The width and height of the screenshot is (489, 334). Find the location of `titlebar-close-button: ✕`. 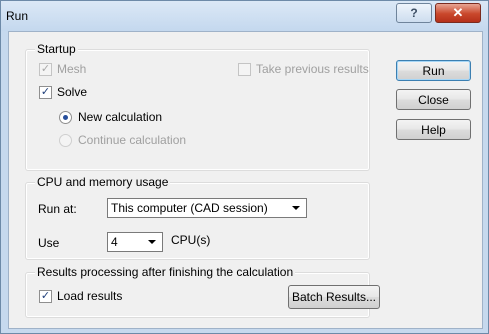

titlebar-close-button: ✕ is located at coordinates (458, 13).